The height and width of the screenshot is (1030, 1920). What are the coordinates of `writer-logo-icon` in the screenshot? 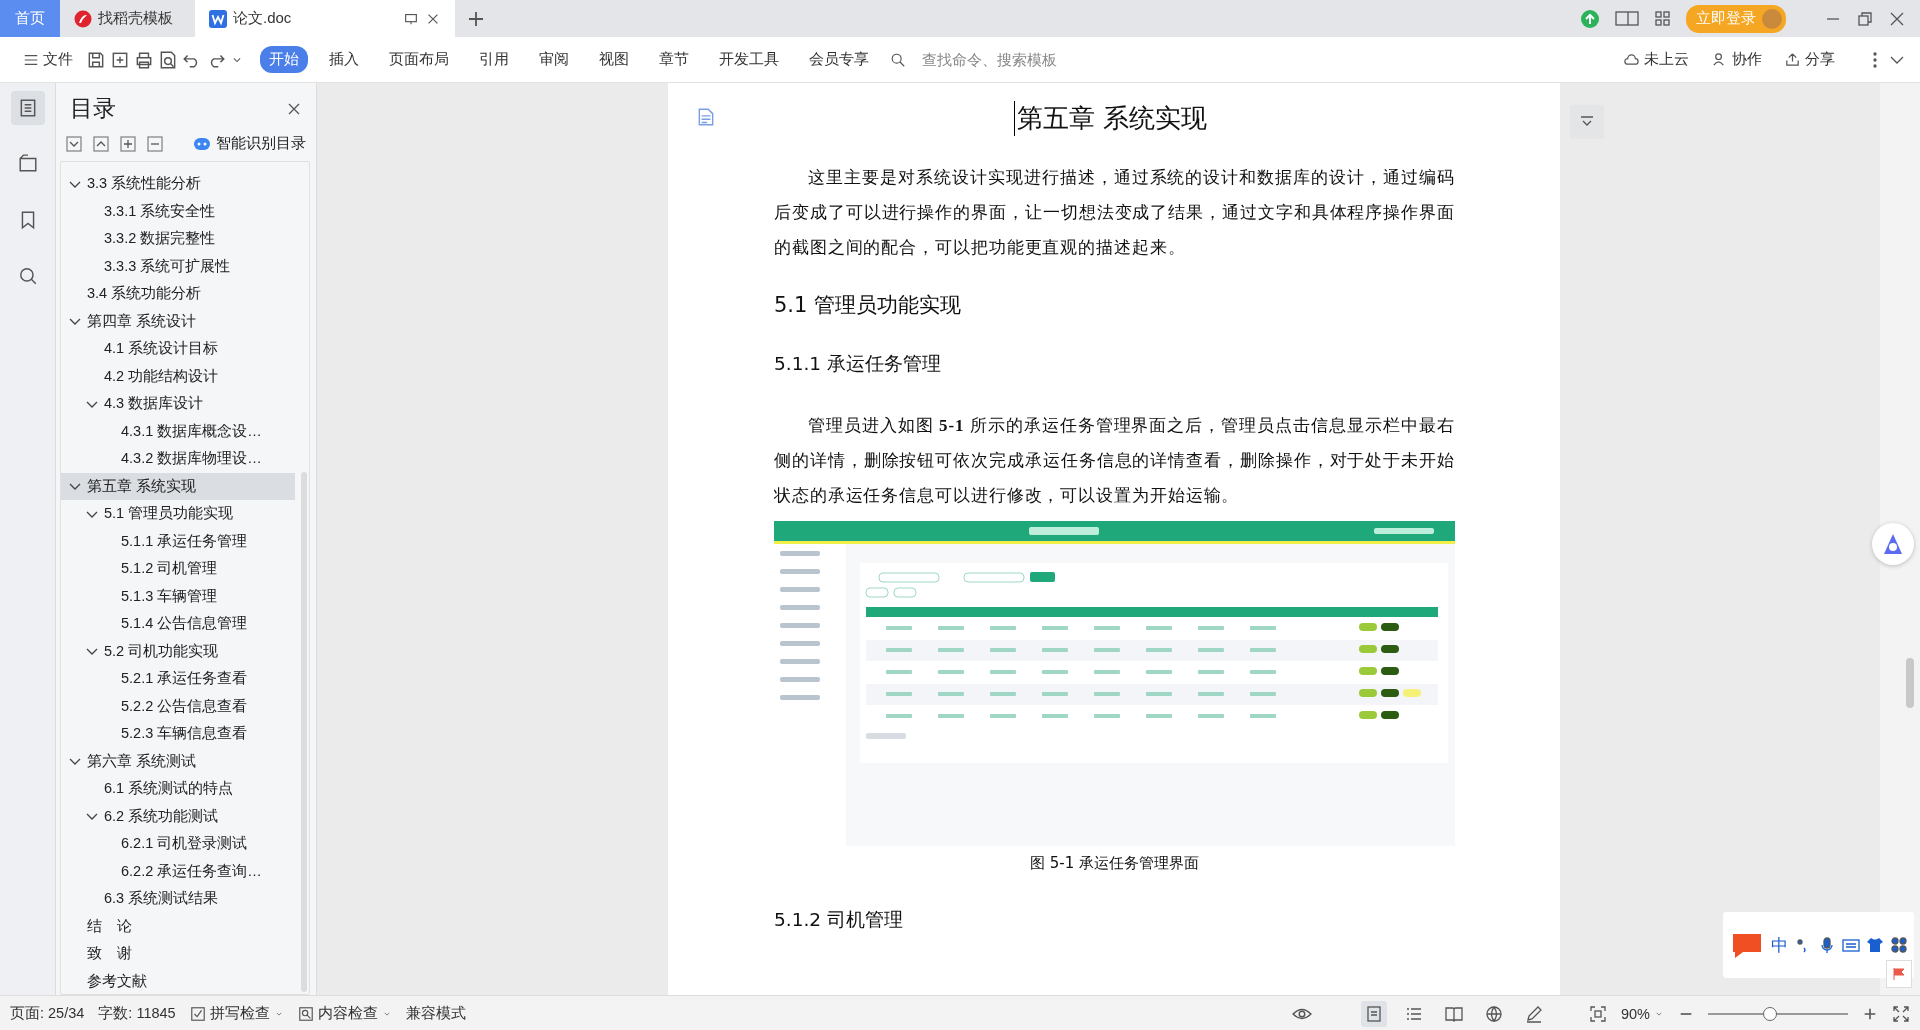 It's located at (218, 18).